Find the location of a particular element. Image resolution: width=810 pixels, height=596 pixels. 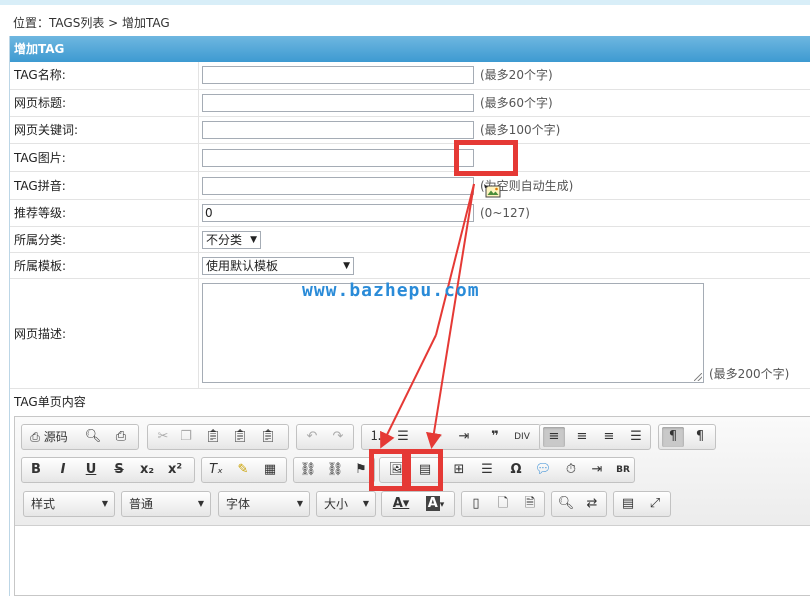

div-container-button: DIV is located at coordinates (522, 437).